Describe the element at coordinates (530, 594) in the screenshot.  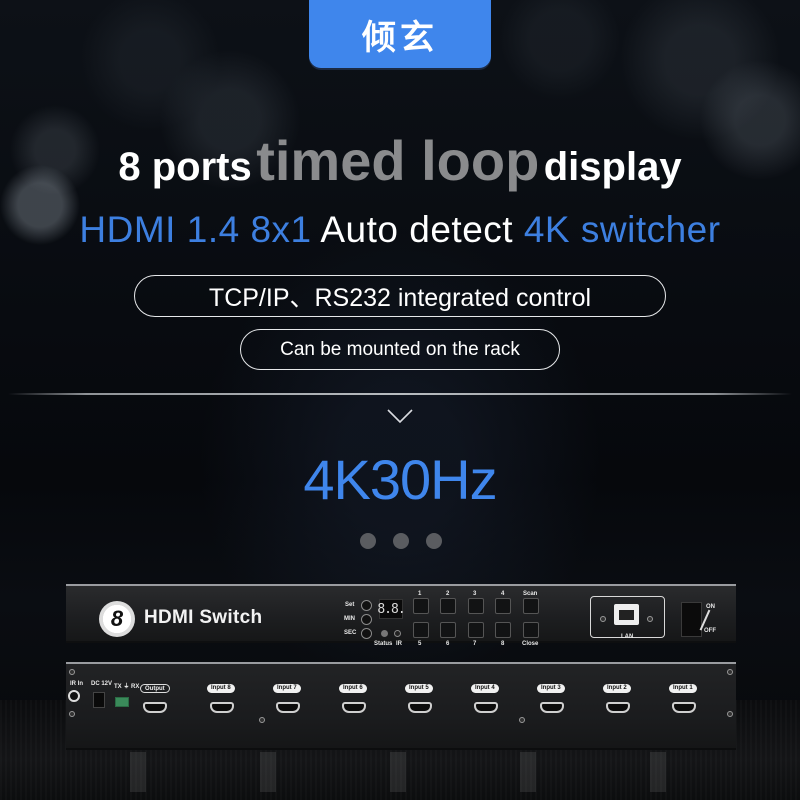
I see `button-label-scan: Scan` at that location.